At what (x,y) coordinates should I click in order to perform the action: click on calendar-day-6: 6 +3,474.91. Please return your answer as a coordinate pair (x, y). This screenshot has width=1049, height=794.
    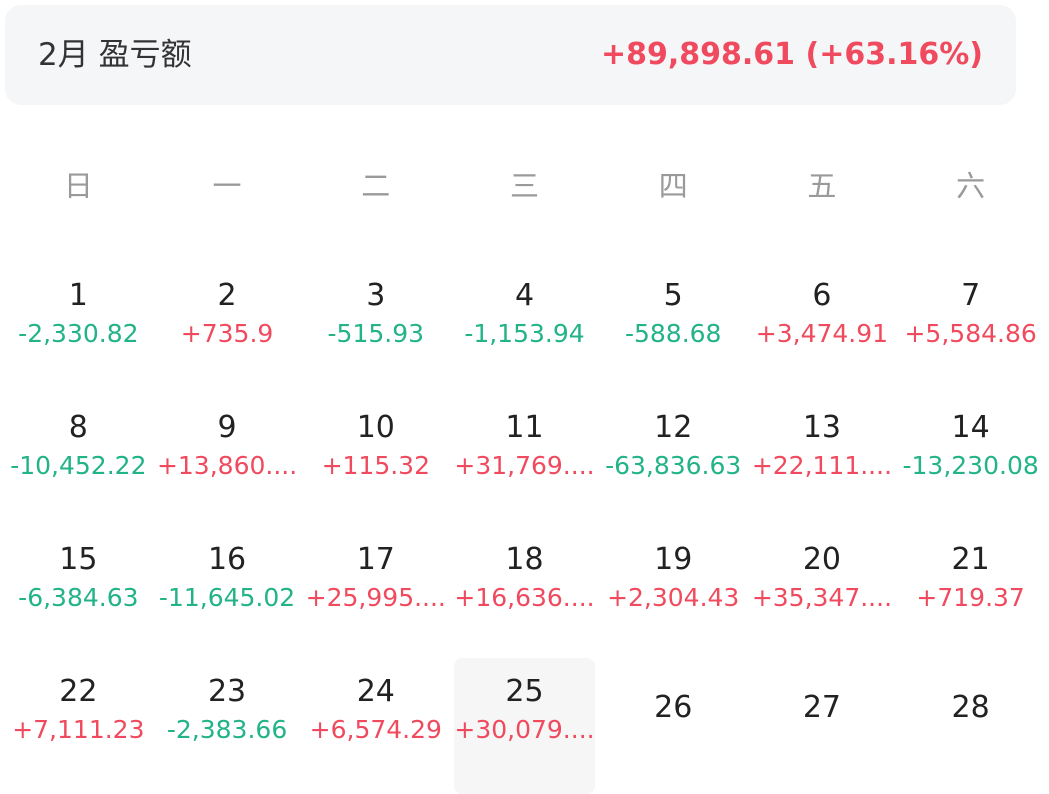
    Looking at the image, I should click on (822, 328).